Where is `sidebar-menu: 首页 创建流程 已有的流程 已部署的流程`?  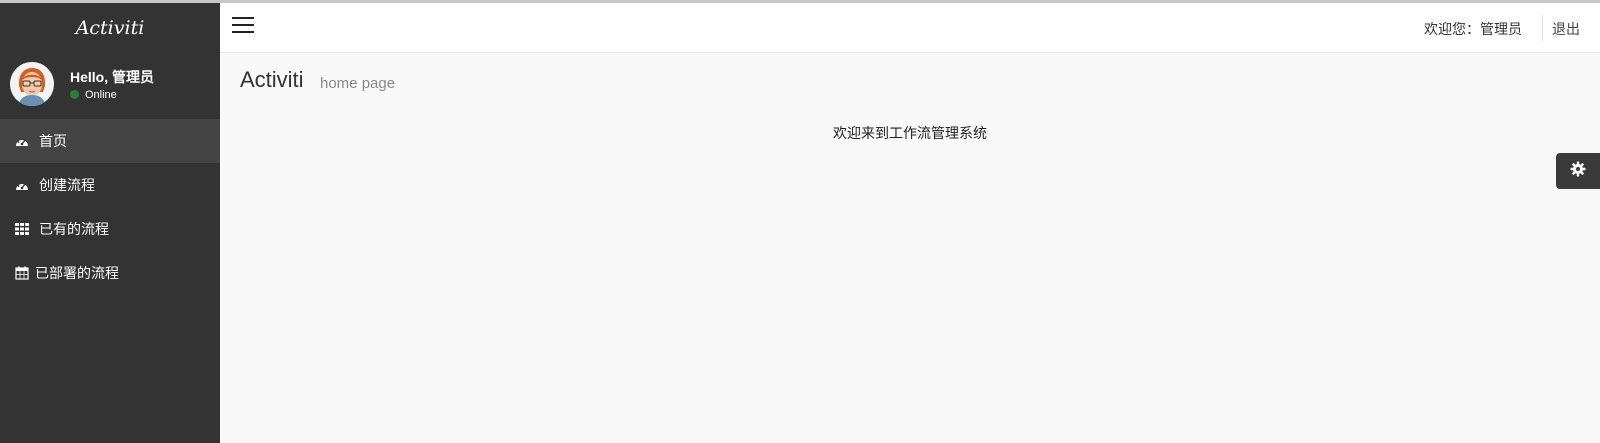
sidebar-menu: 首页 创建流程 已有的流程 已部署的流程 is located at coordinates (110, 207).